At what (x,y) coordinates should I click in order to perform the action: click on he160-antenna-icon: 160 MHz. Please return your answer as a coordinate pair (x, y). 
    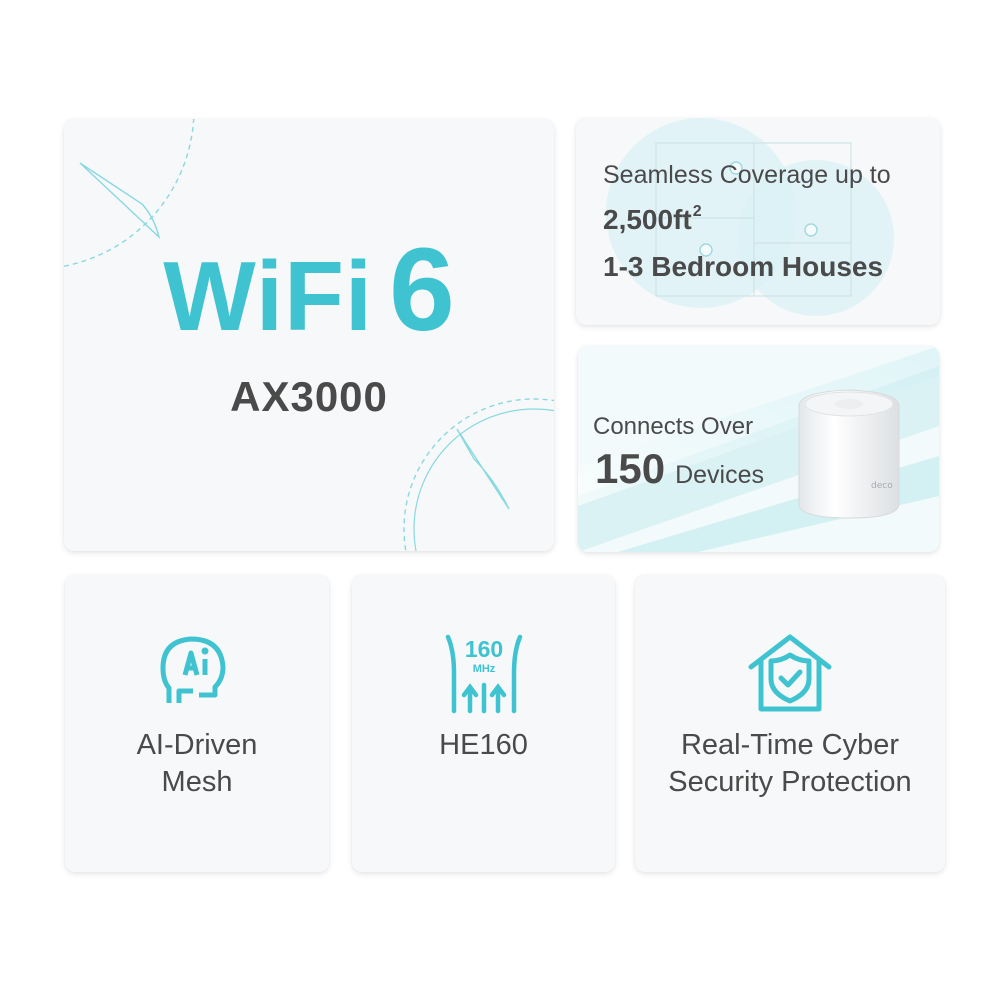
    Looking at the image, I should click on (483, 674).